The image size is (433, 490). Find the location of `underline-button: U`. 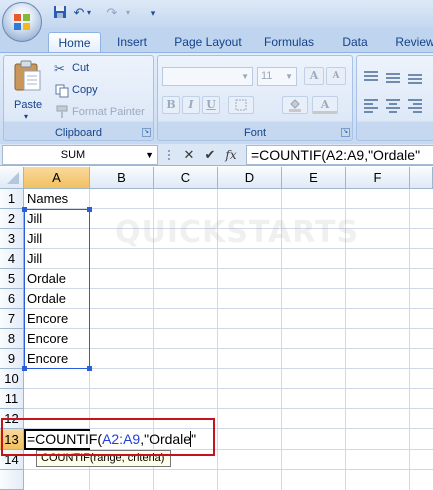

underline-button: U is located at coordinates (211, 105).